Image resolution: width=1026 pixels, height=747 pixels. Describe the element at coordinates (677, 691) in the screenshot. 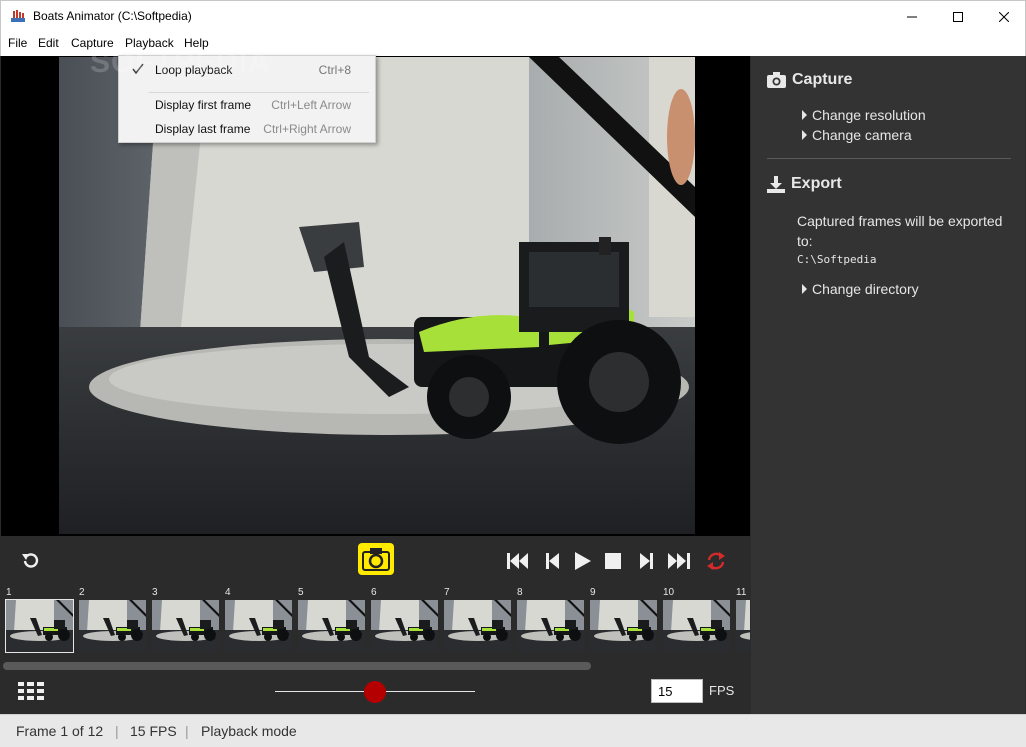

I see `fps-input: 15` at that location.